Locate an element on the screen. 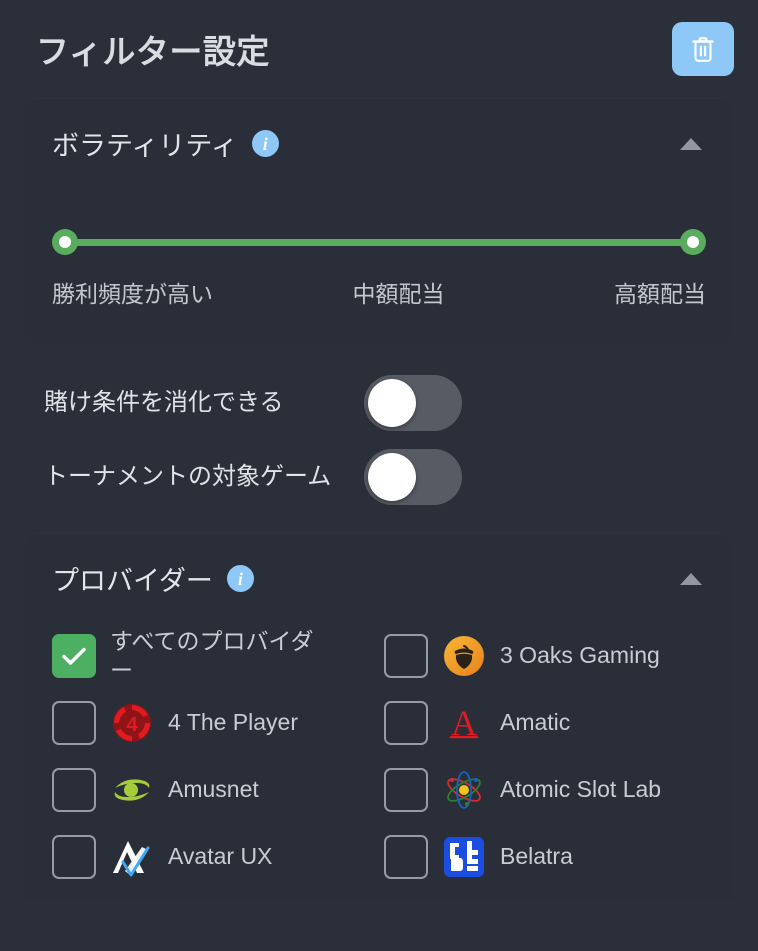 Image resolution: width=758 pixels, height=951 pixels. four-circle-logo: 4 is located at coordinates (132, 723).